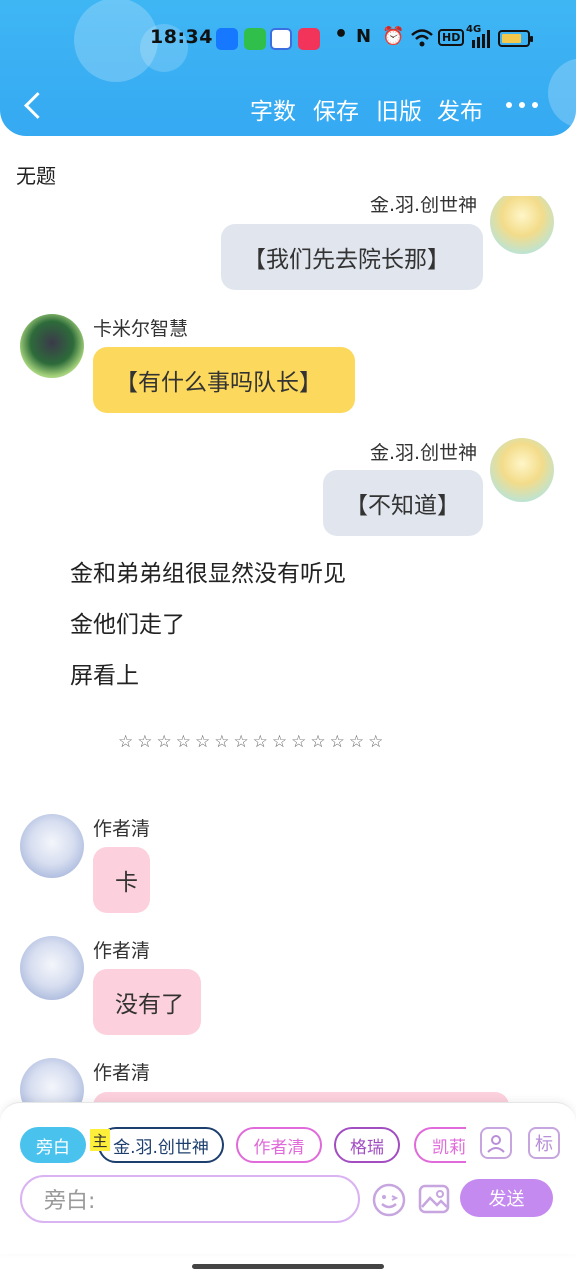 The width and height of the screenshot is (576, 1280). What do you see at coordinates (273, 109) in the screenshot?
I see `word-count-button: 字数` at bounding box center [273, 109].